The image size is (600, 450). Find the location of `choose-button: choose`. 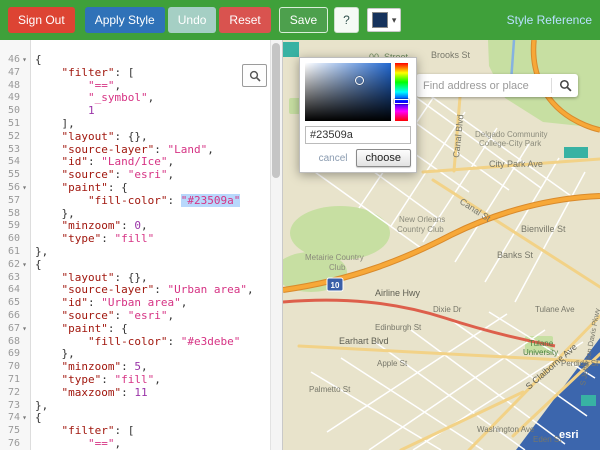

choose-button: choose is located at coordinates (383, 158).